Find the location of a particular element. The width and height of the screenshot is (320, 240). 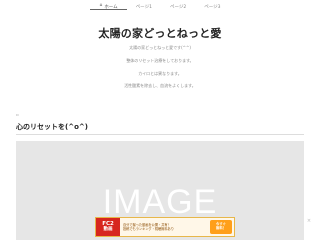

ad-line: 投稿でもランキング・視聴無料あり is located at coordinates (148, 229).